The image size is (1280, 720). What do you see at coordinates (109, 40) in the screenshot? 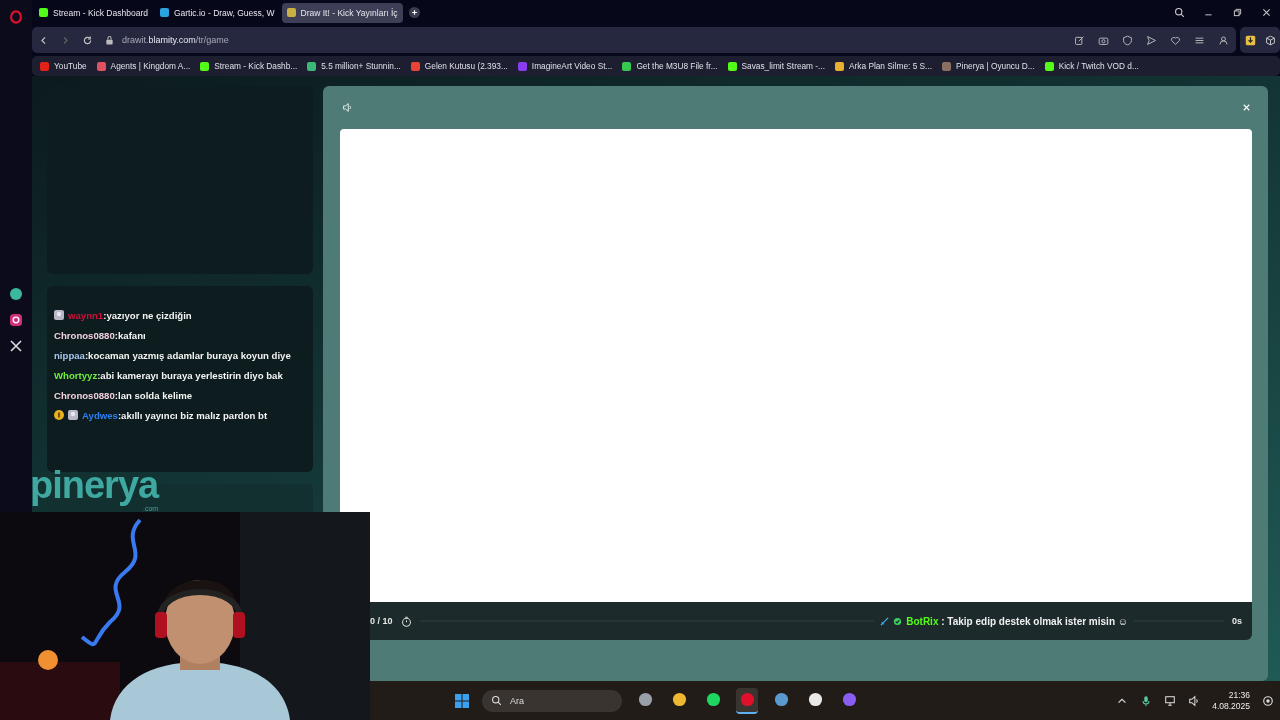
I see `lock-icon` at bounding box center [109, 40].